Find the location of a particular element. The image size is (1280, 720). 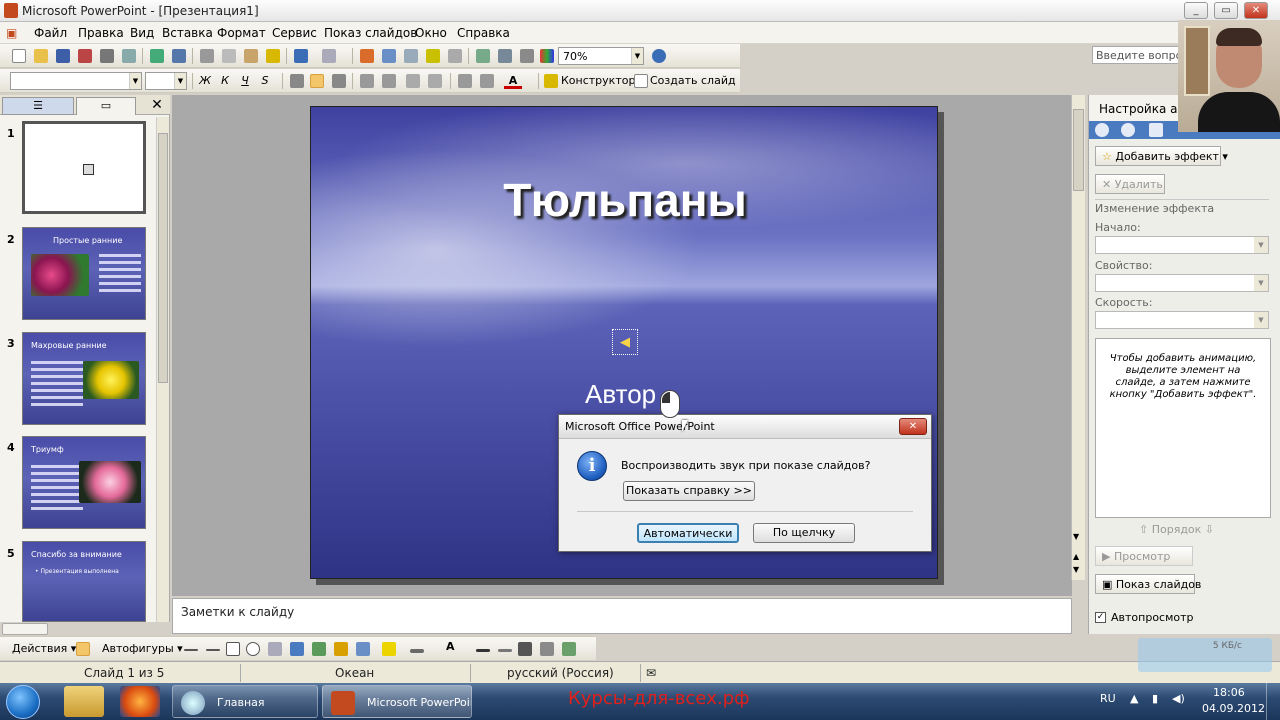

remove-effect-button: ✕ Удалить is located at coordinates (1130, 184).